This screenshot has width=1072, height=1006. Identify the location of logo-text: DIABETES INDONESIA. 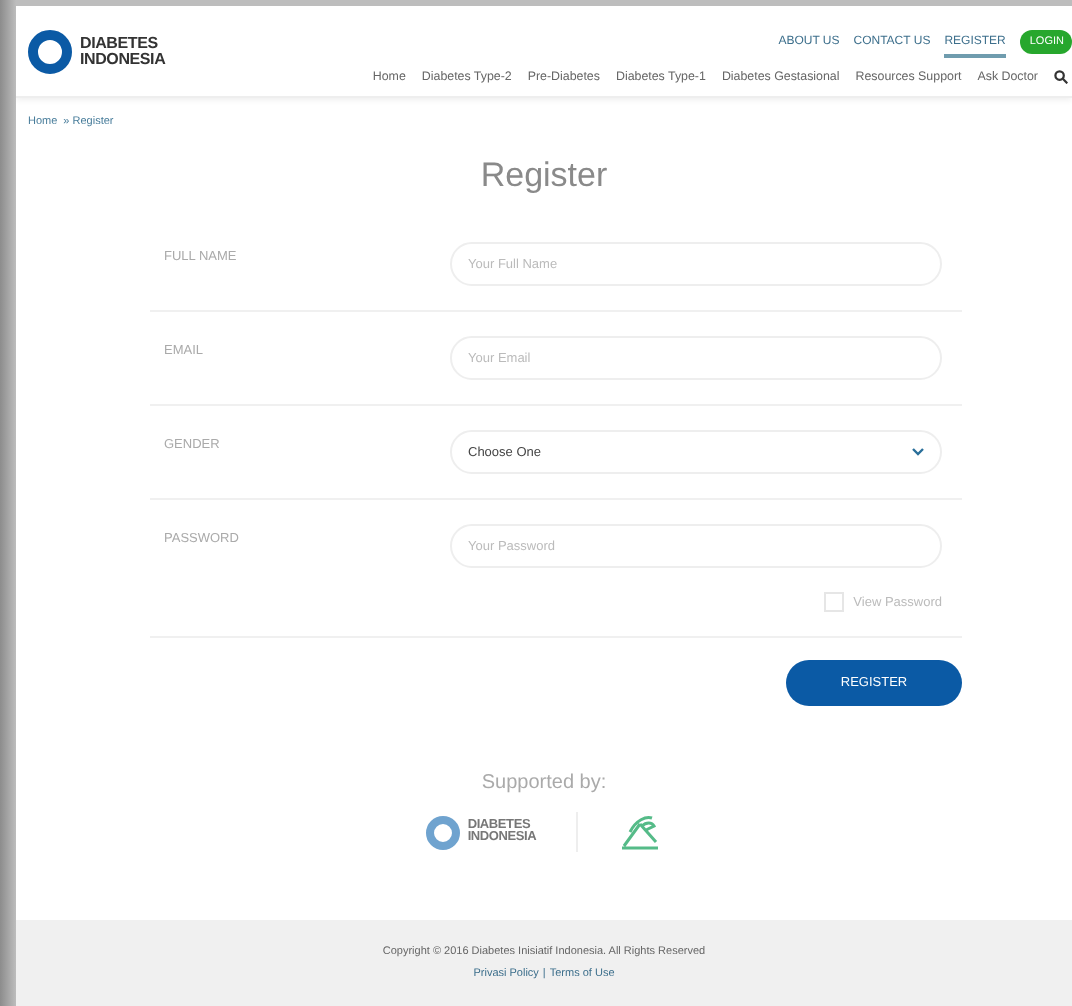
(123, 51).